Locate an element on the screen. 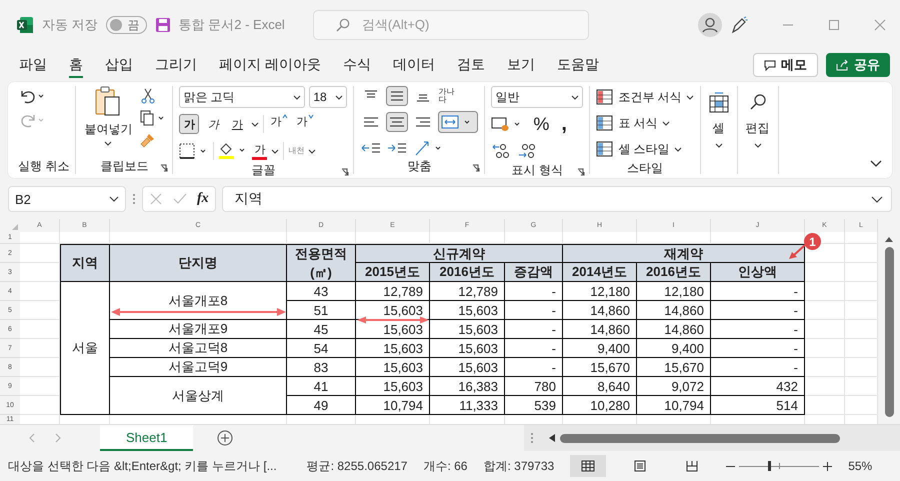  font-color-button: 가 is located at coordinates (260, 151).